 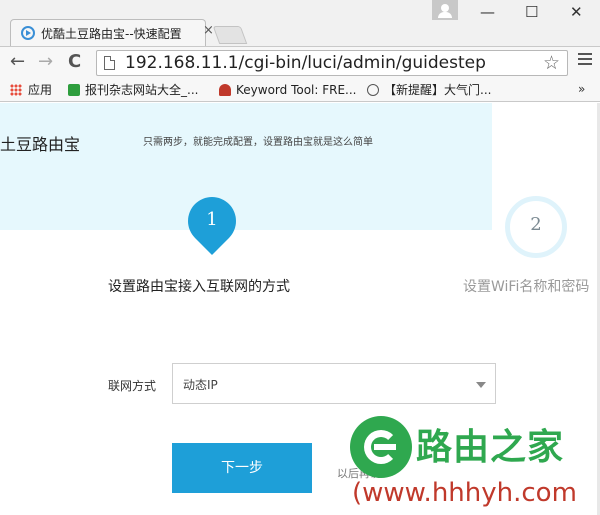 What do you see at coordinates (481, 385) in the screenshot?
I see `chevron-down-icon` at bounding box center [481, 385].